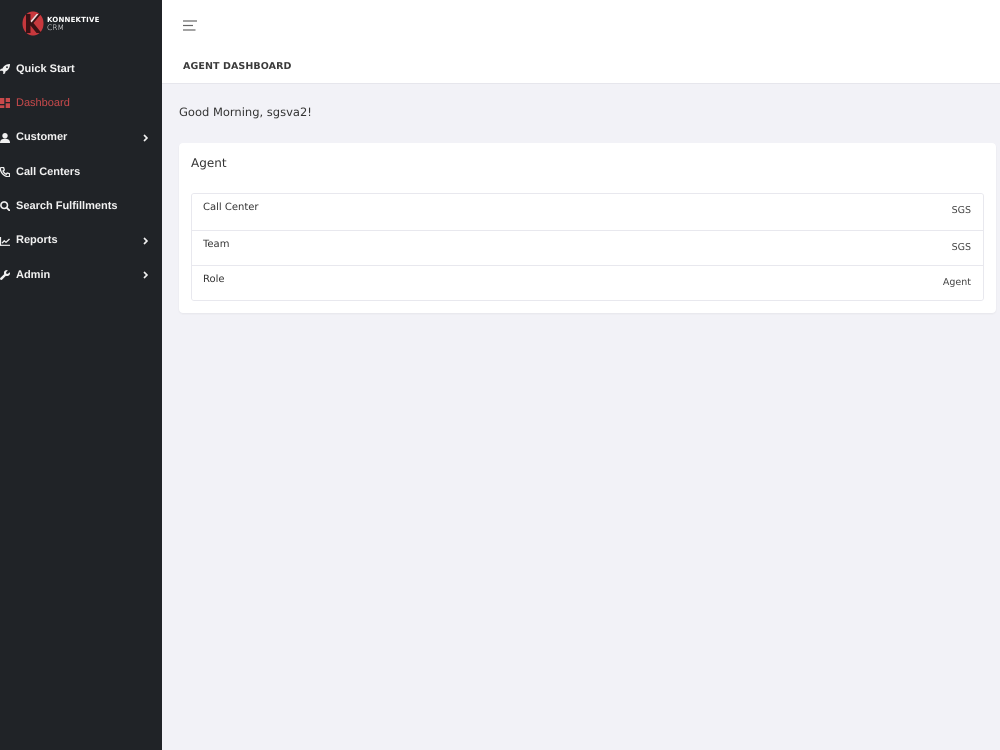  What do you see at coordinates (5, 172) in the screenshot?
I see `phone-icon` at bounding box center [5, 172].